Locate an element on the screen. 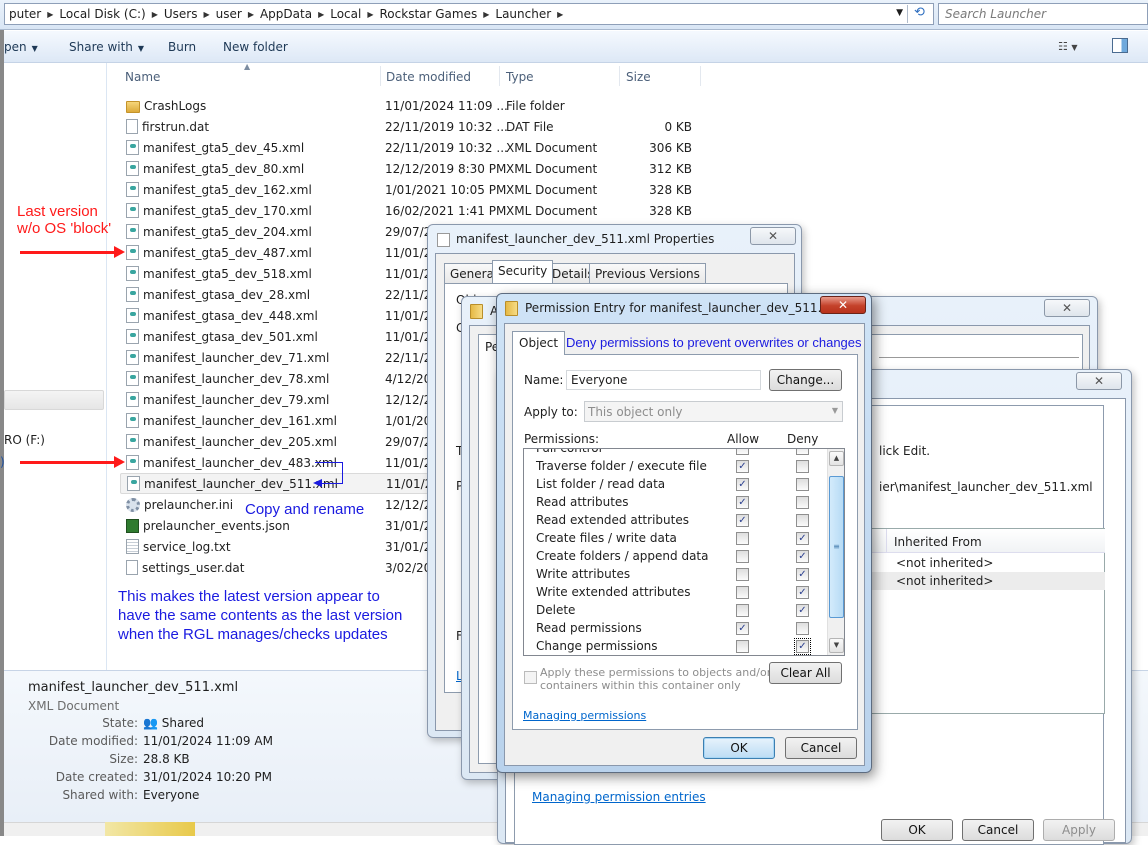 The height and width of the screenshot is (845, 1148). burn-button: Burn is located at coordinates (182, 47).